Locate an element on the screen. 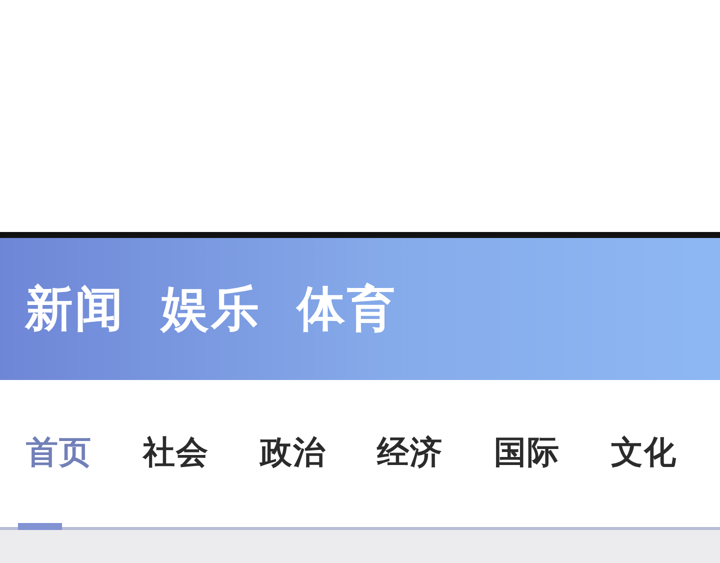  nav-tab: 首页 is located at coordinates (55, 453).